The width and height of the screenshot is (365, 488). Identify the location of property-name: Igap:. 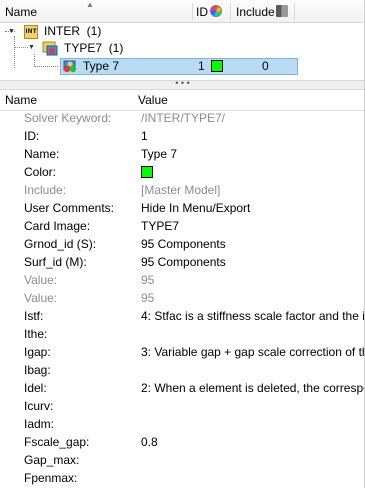
(37, 352).